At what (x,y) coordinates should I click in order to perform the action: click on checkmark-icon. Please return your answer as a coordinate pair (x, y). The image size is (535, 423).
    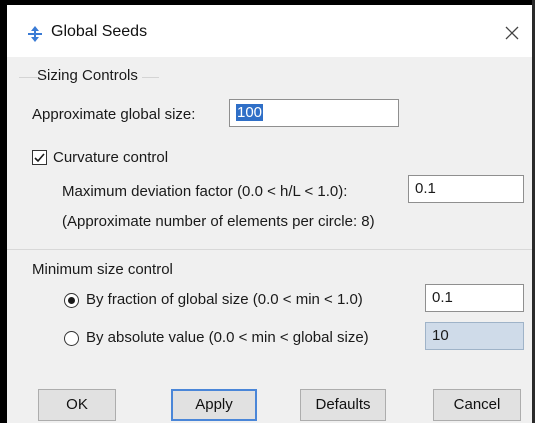
    Looking at the image, I should click on (39, 158).